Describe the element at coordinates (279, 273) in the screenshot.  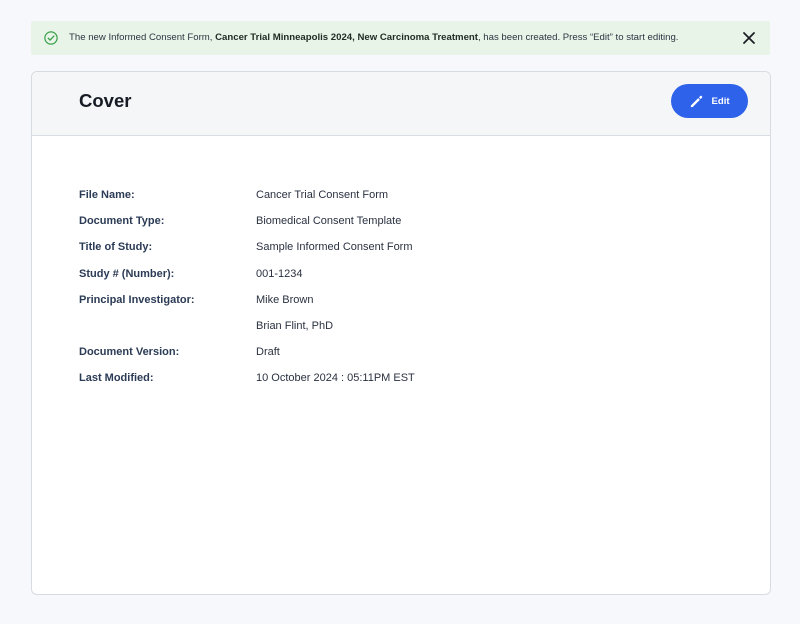
I see `detail-value: 001-1234` at that location.